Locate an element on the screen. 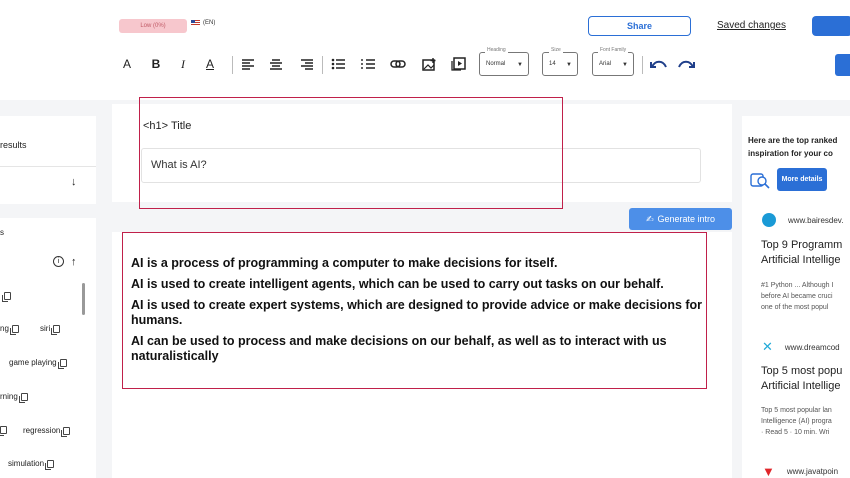  left-panel-keywords is located at coordinates (48, 348).